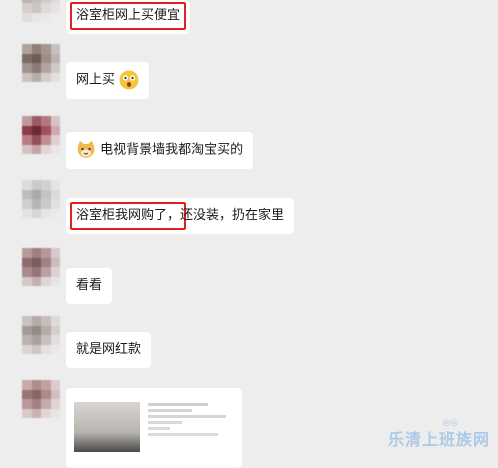  I want to click on message-bubble: 就是网红款, so click(109, 350).